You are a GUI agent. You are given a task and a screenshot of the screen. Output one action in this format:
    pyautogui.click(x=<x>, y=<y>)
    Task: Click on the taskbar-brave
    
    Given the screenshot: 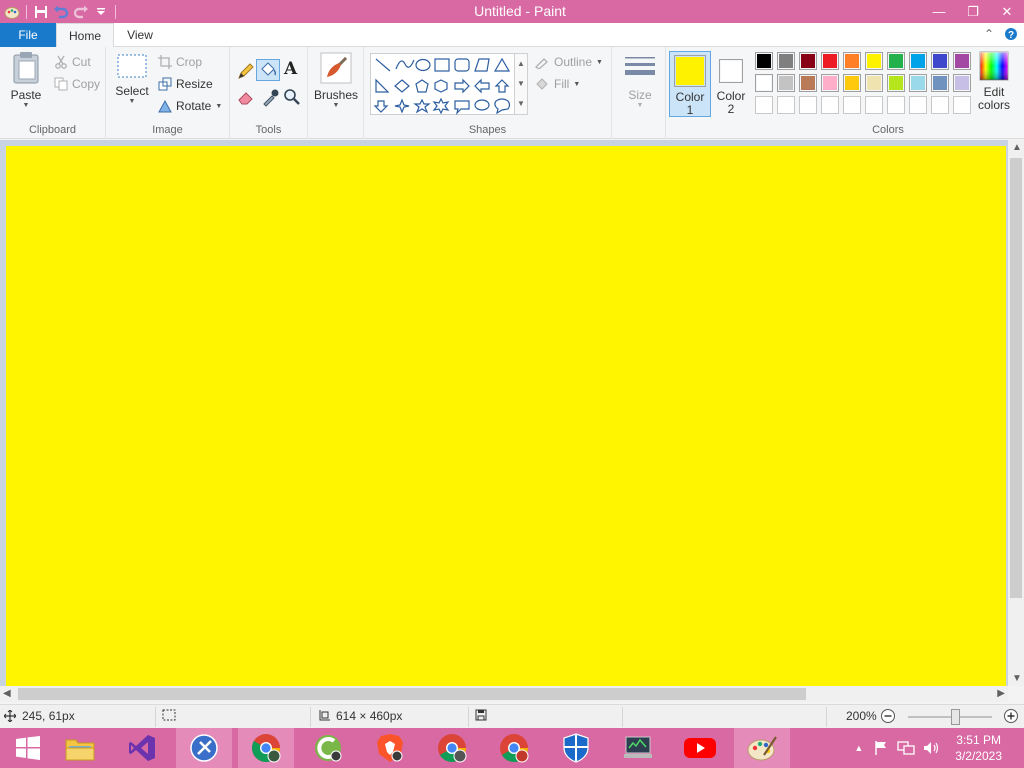 What is the action you would take?
    pyautogui.click(x=390, y=748)
    